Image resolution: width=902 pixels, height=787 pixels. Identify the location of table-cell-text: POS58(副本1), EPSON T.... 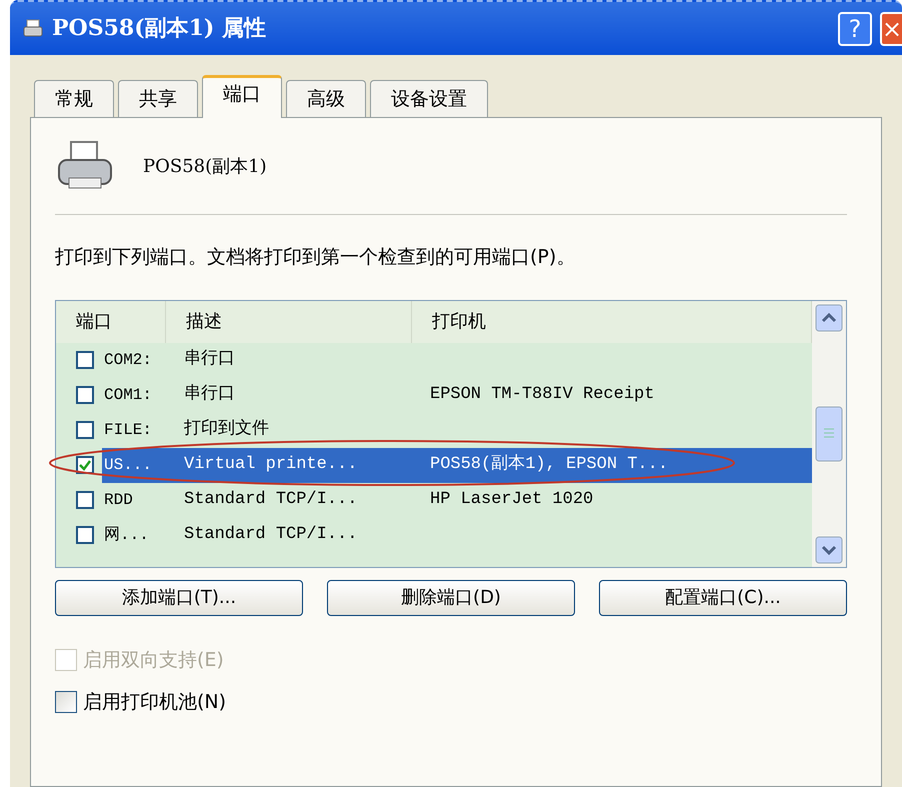
(549, 464).